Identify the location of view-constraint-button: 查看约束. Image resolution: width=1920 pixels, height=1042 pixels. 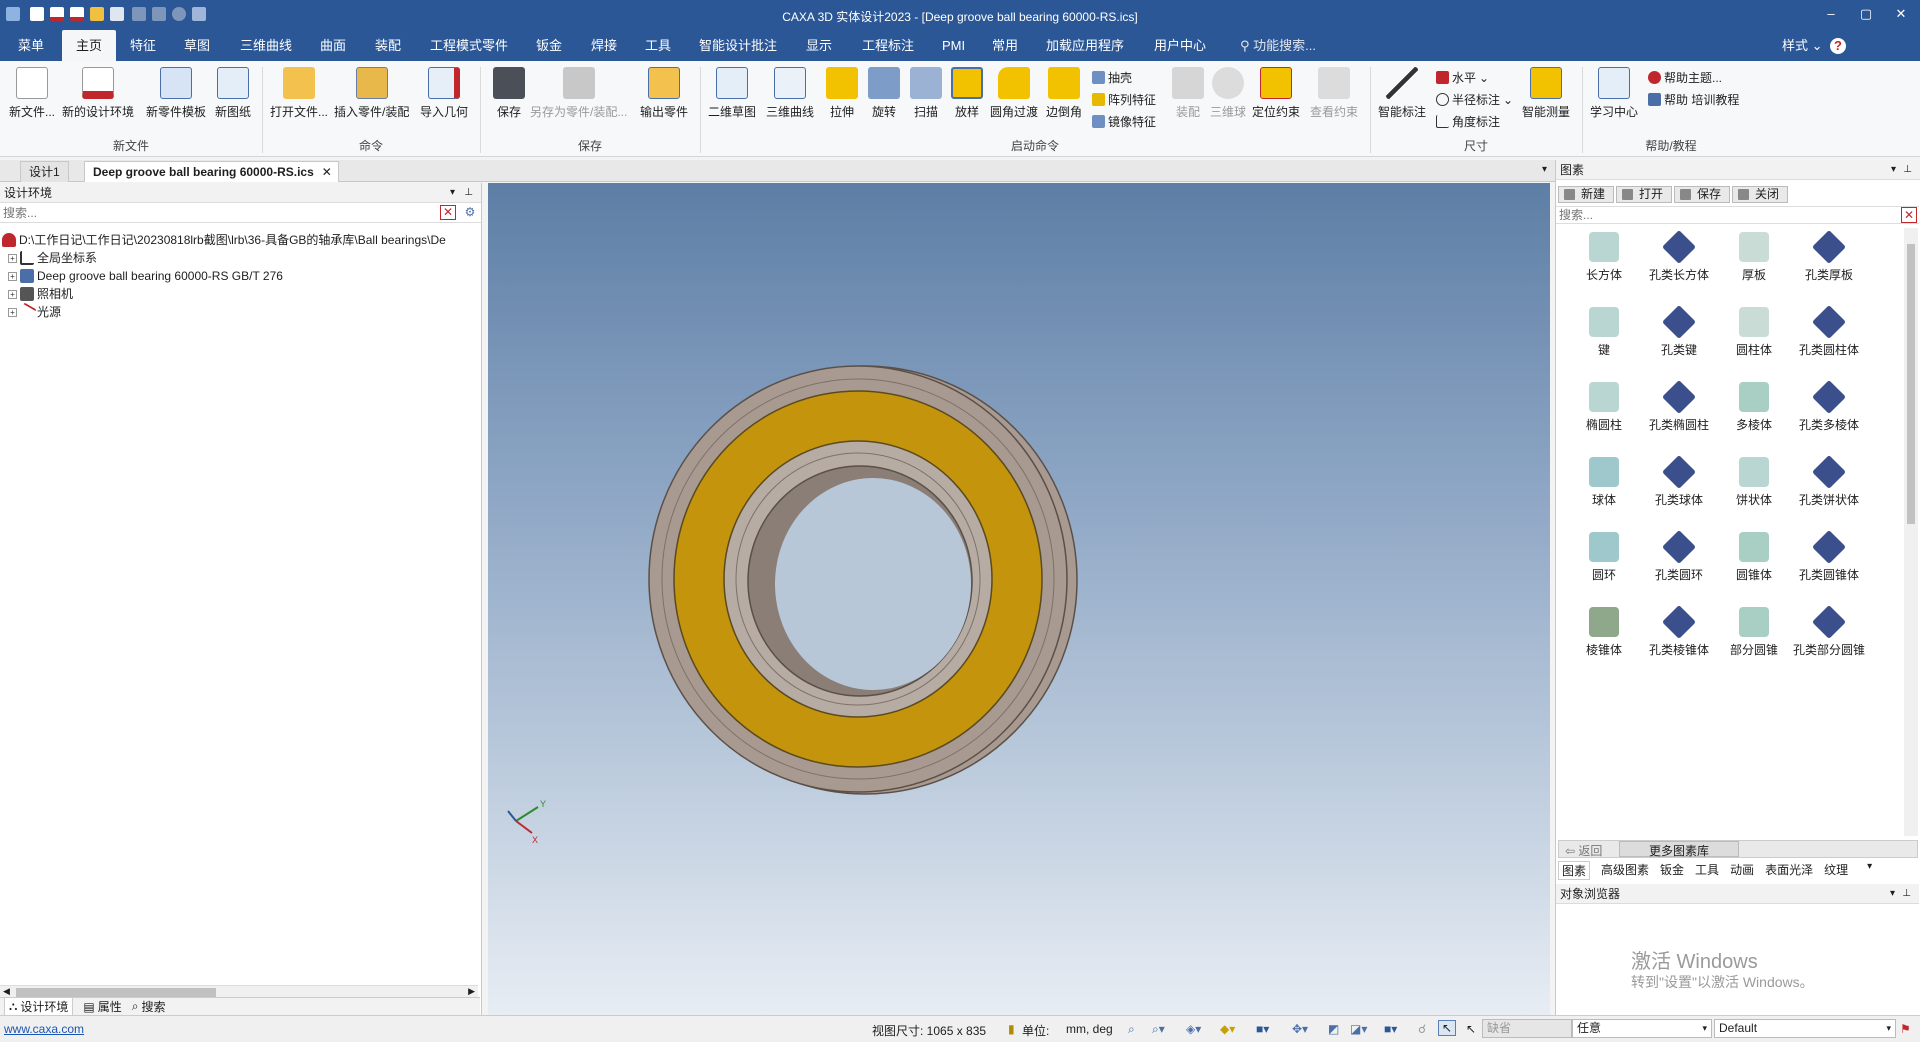
(1334, 93).